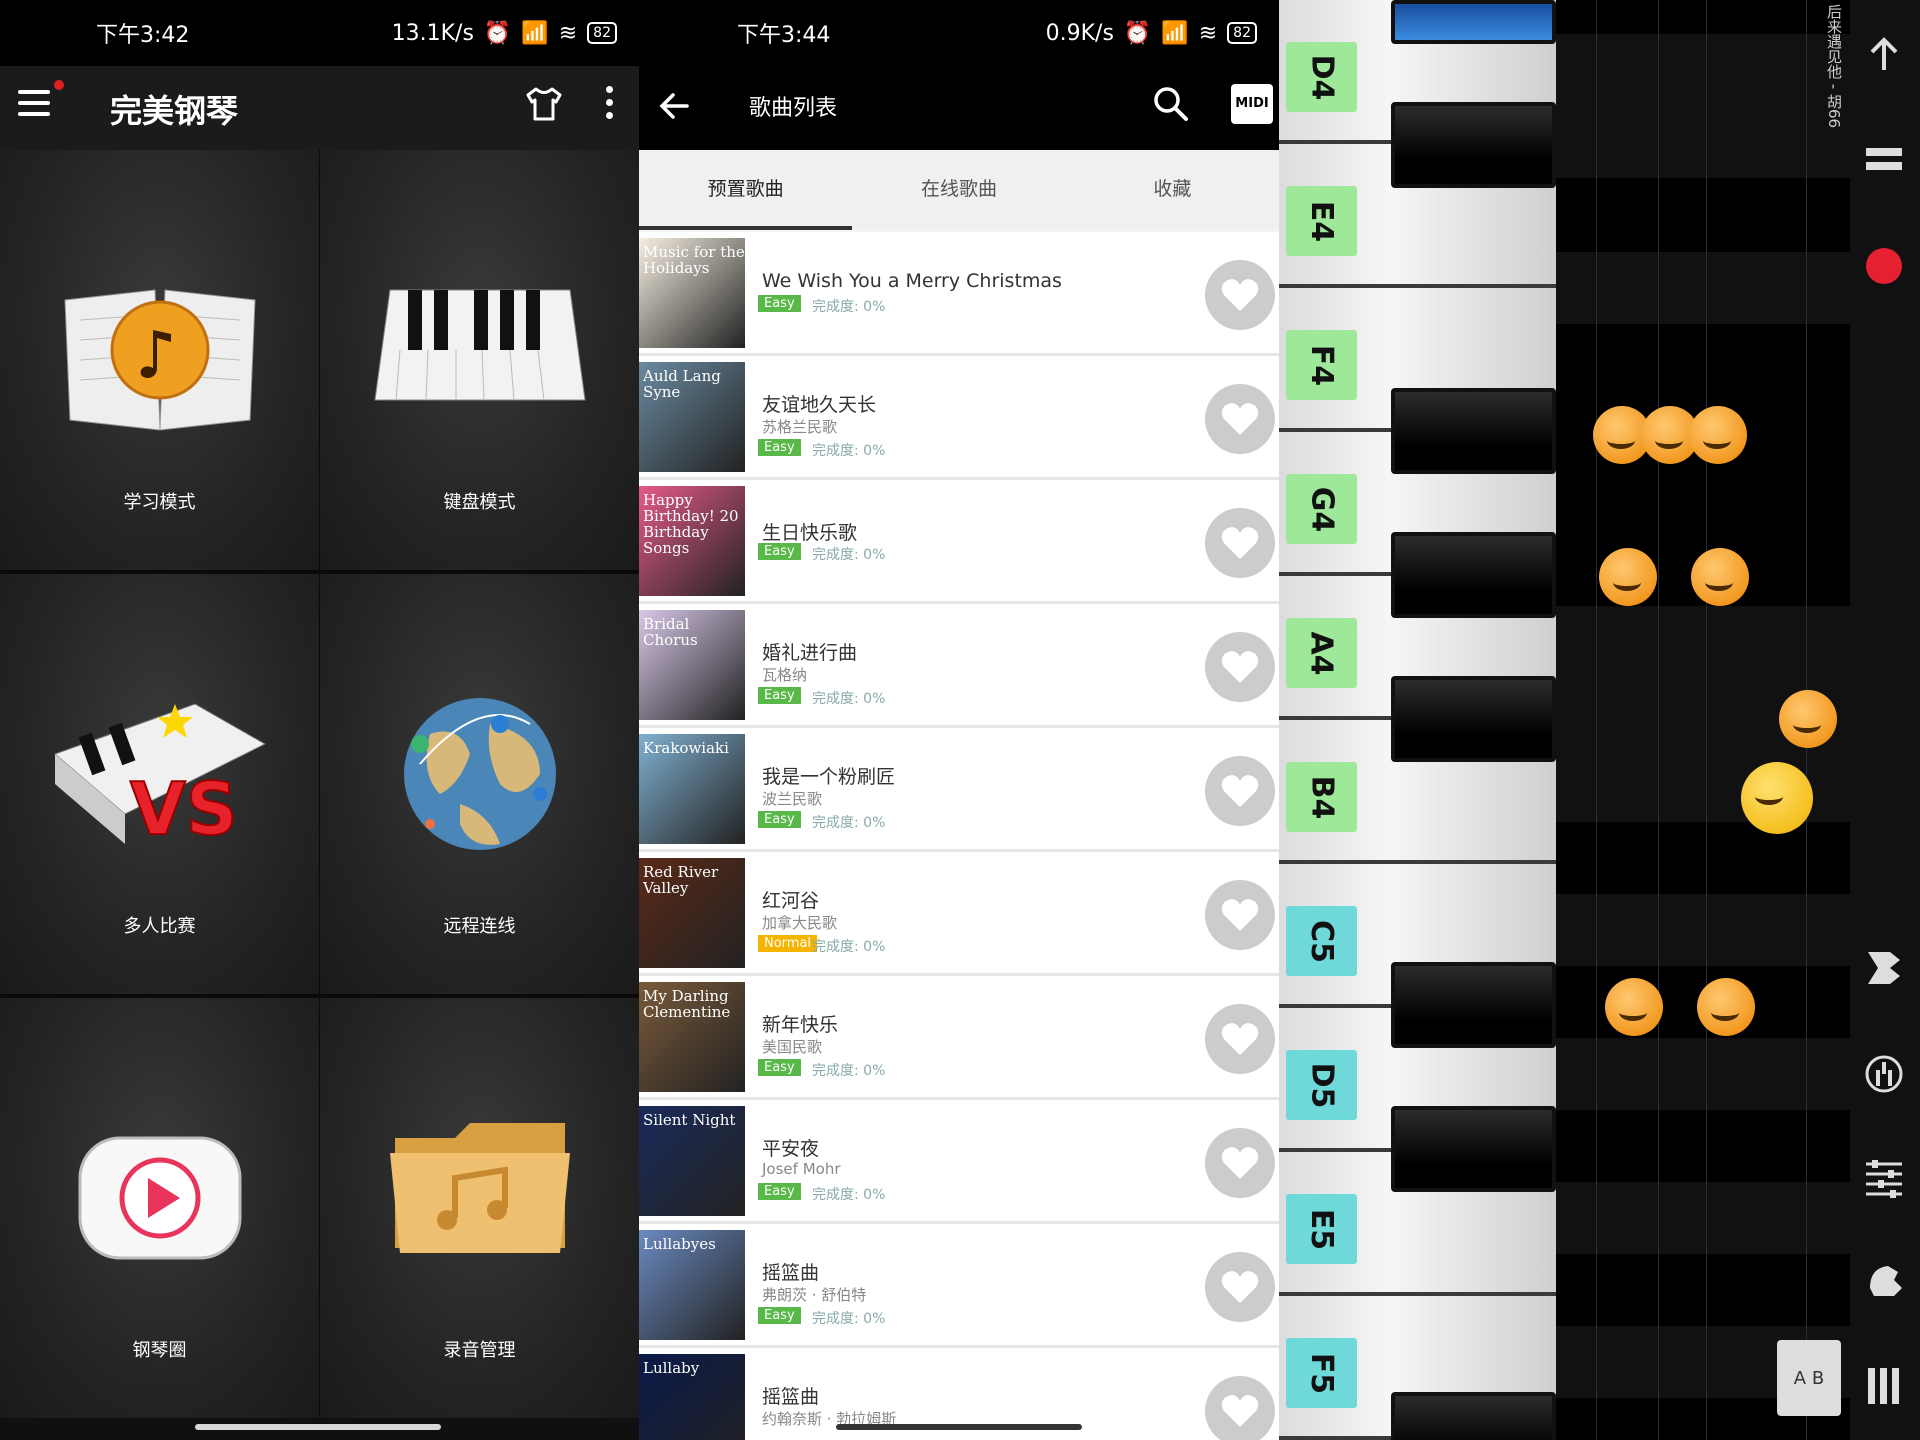 The width and height of the screenshot is (1920, 1440). I want to click on note-name: F5, so click(1321, 1373).